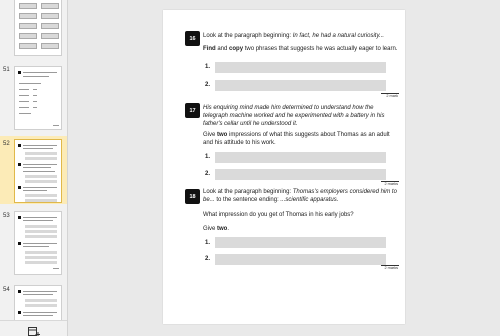 The image size is (500, 336). I want to click on page-number: 54, so click(6, 290).